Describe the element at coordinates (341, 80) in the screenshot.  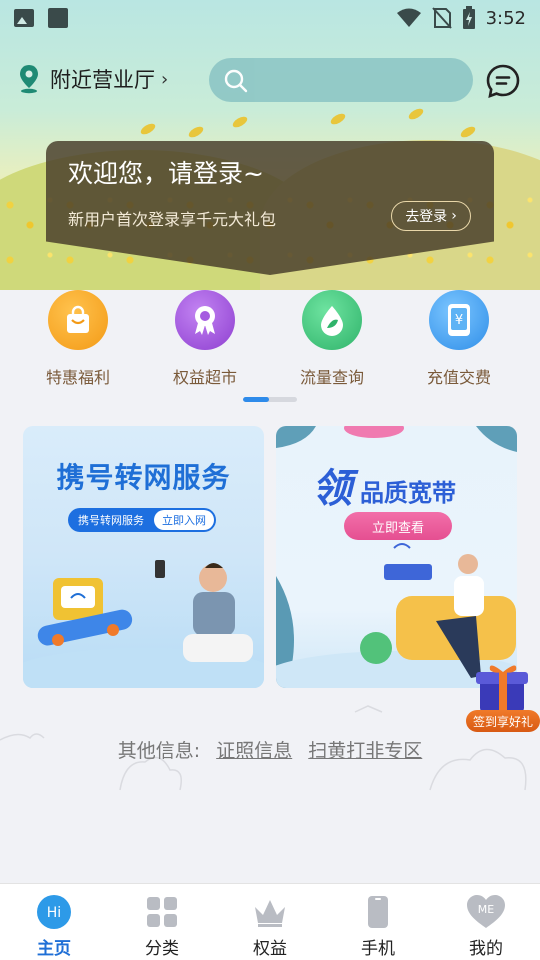
I see `search-input` at that location.